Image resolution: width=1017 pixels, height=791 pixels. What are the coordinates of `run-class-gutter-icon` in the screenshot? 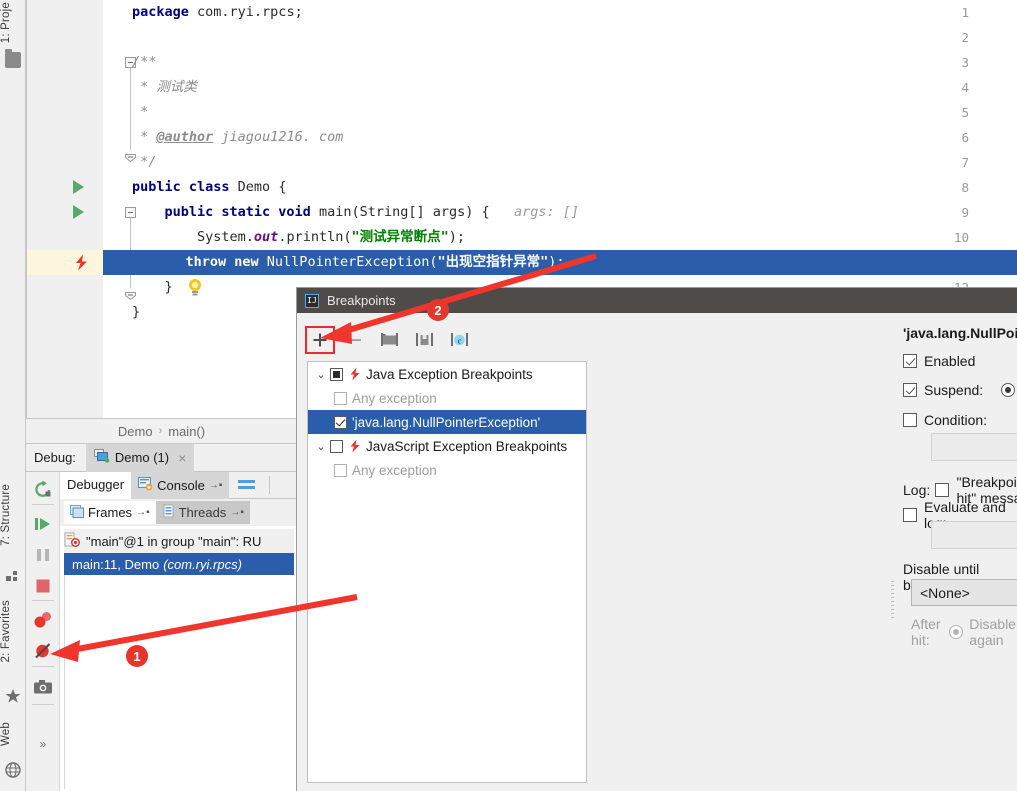 It's located at (78, 187).